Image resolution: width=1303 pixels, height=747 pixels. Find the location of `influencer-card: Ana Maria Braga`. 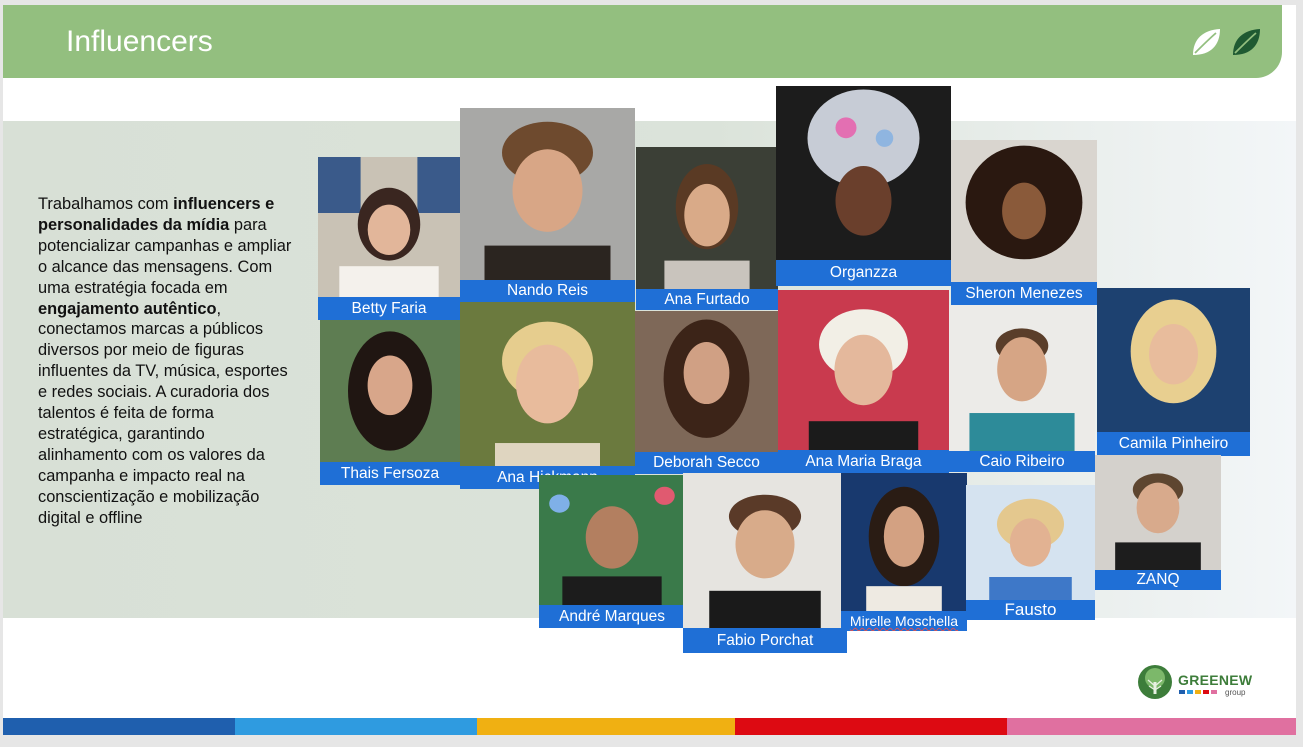

influencer-card: Ana Maria Braga is located at coordinates (863, 381).